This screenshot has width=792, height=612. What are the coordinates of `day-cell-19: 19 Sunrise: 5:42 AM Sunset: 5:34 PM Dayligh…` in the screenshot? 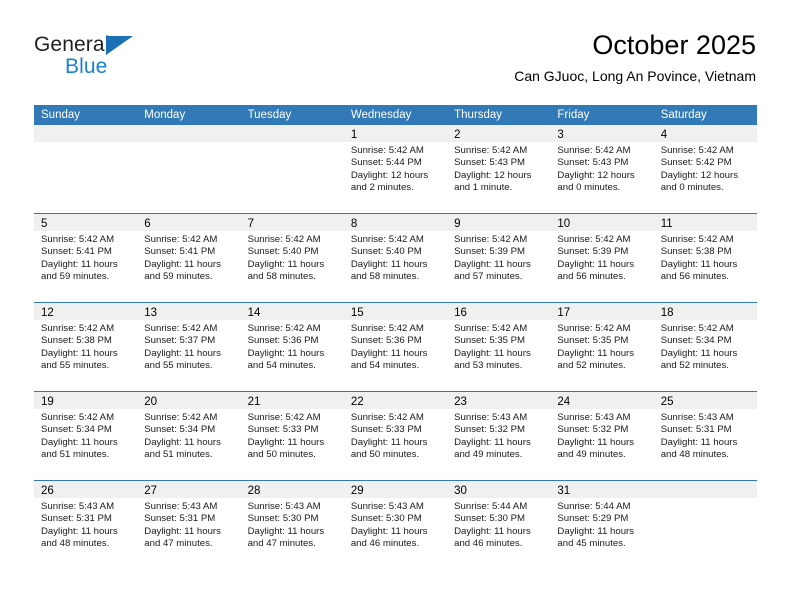 It's located at (86, 436).